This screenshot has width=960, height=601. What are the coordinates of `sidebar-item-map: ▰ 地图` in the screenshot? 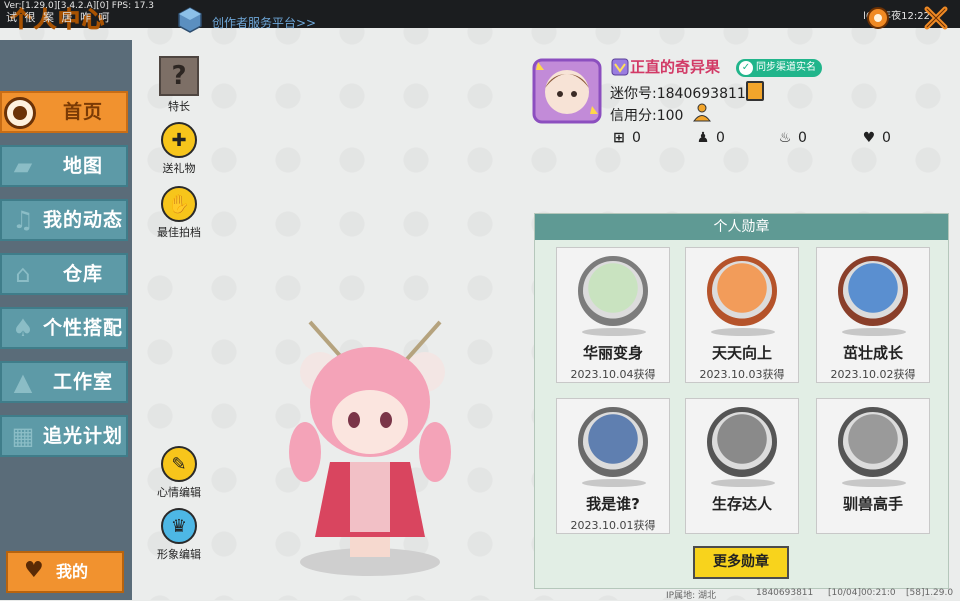 It's located at (64, 166).